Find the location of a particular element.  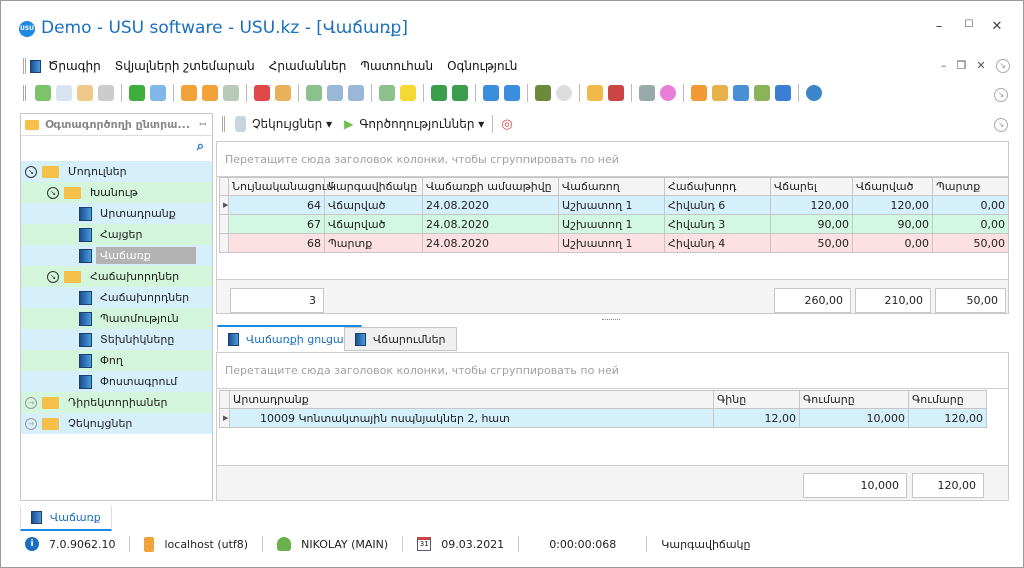

column-header: Վաճառող is located at coordinates (611, 186).